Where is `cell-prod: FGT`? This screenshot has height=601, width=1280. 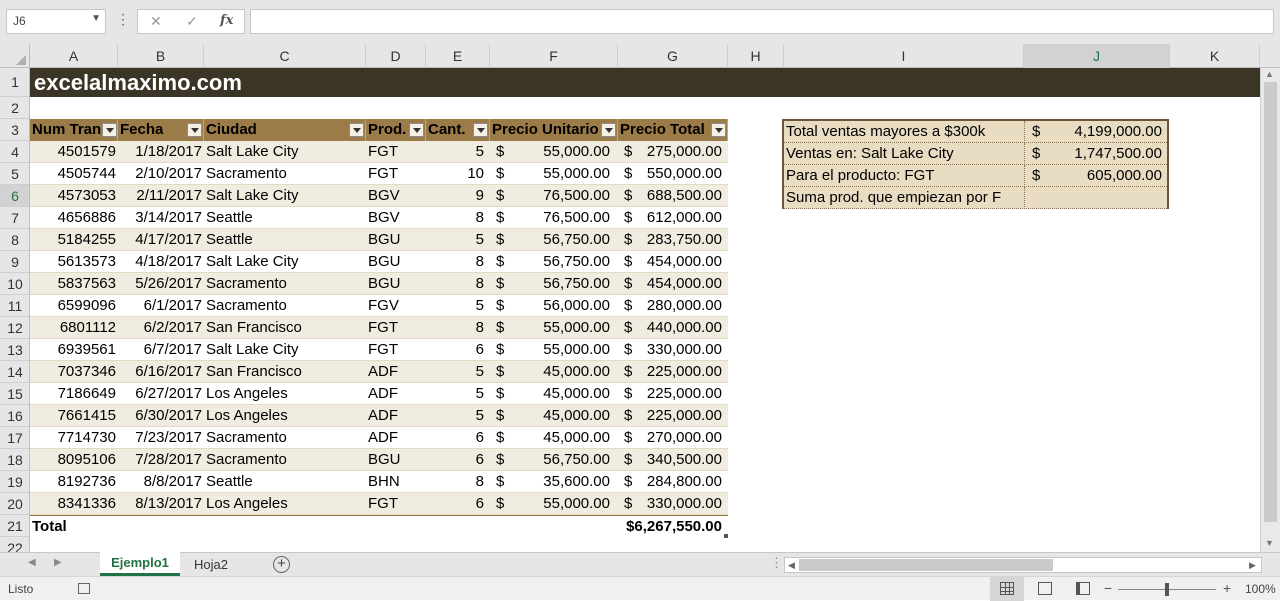 cell-prod: FGT is located at coordinates (396, 504).